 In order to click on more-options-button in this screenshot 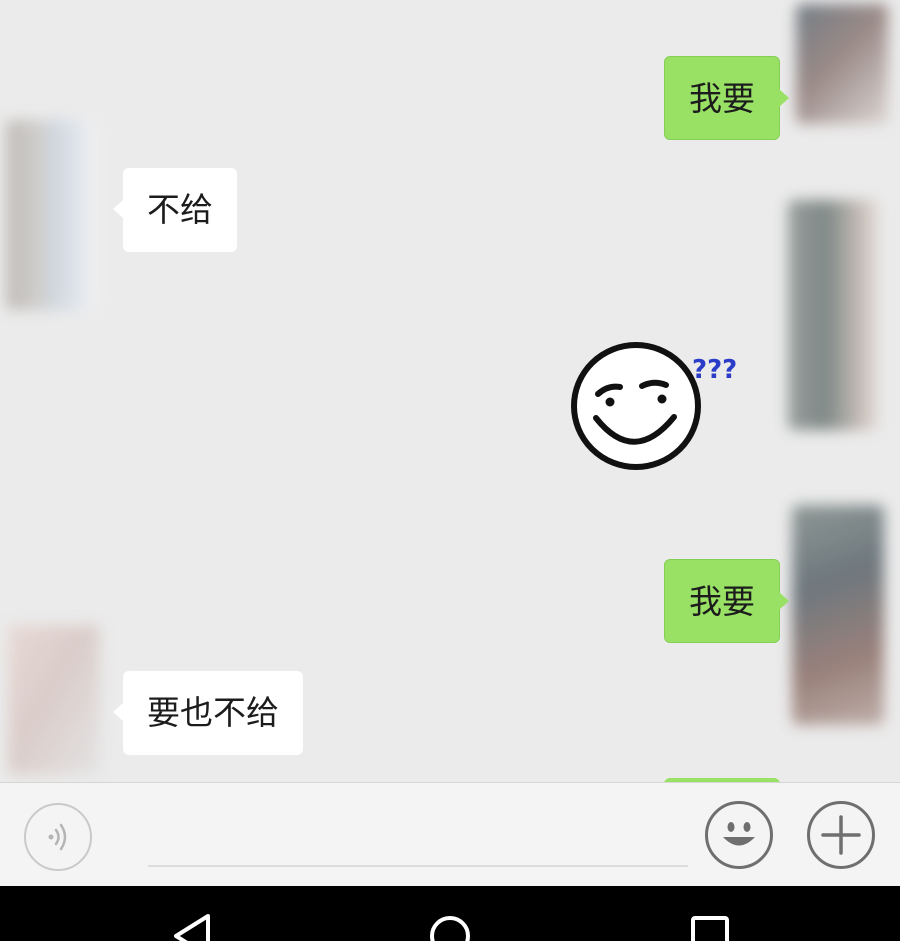, I will do `click(841, 835)`.